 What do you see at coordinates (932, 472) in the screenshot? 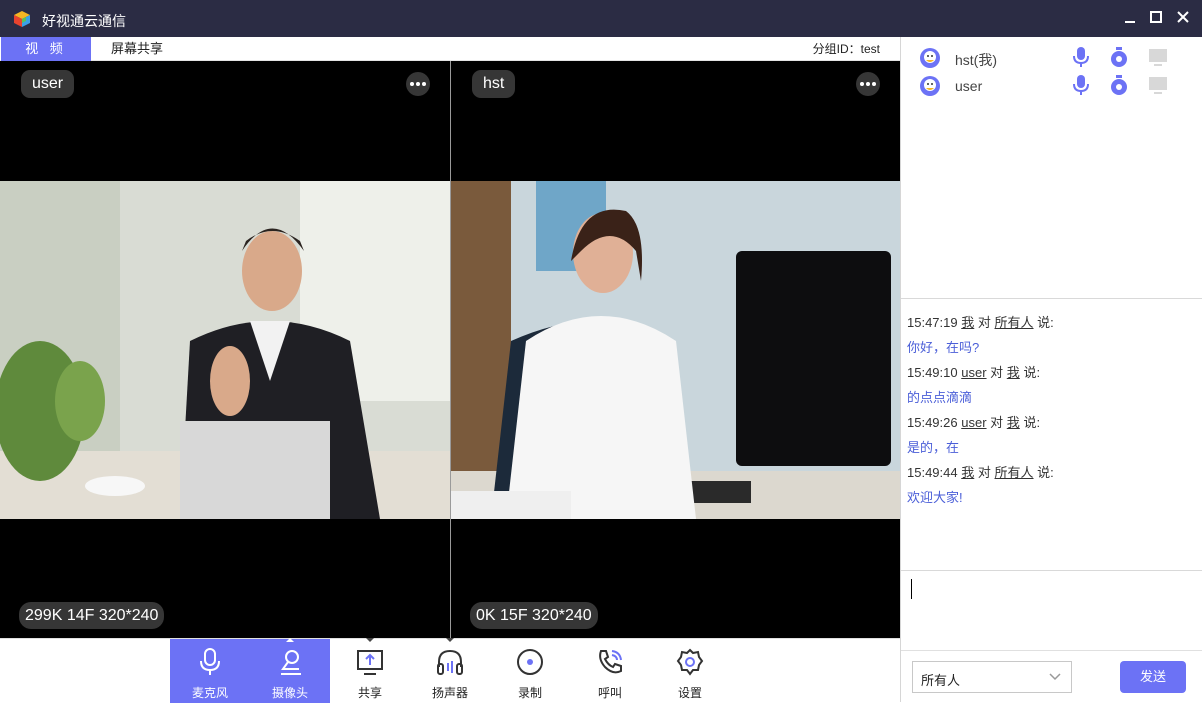
I see `chat-time: 15:49:44` at bounding box center [932, 472].